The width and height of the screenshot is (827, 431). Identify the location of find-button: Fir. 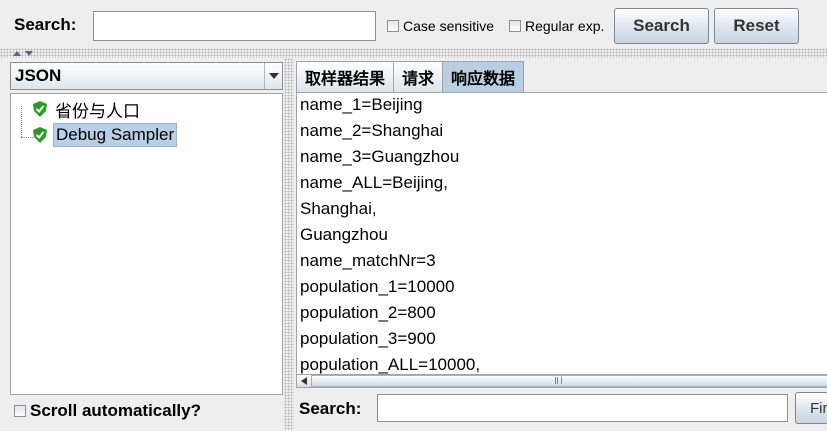
(811, 408).